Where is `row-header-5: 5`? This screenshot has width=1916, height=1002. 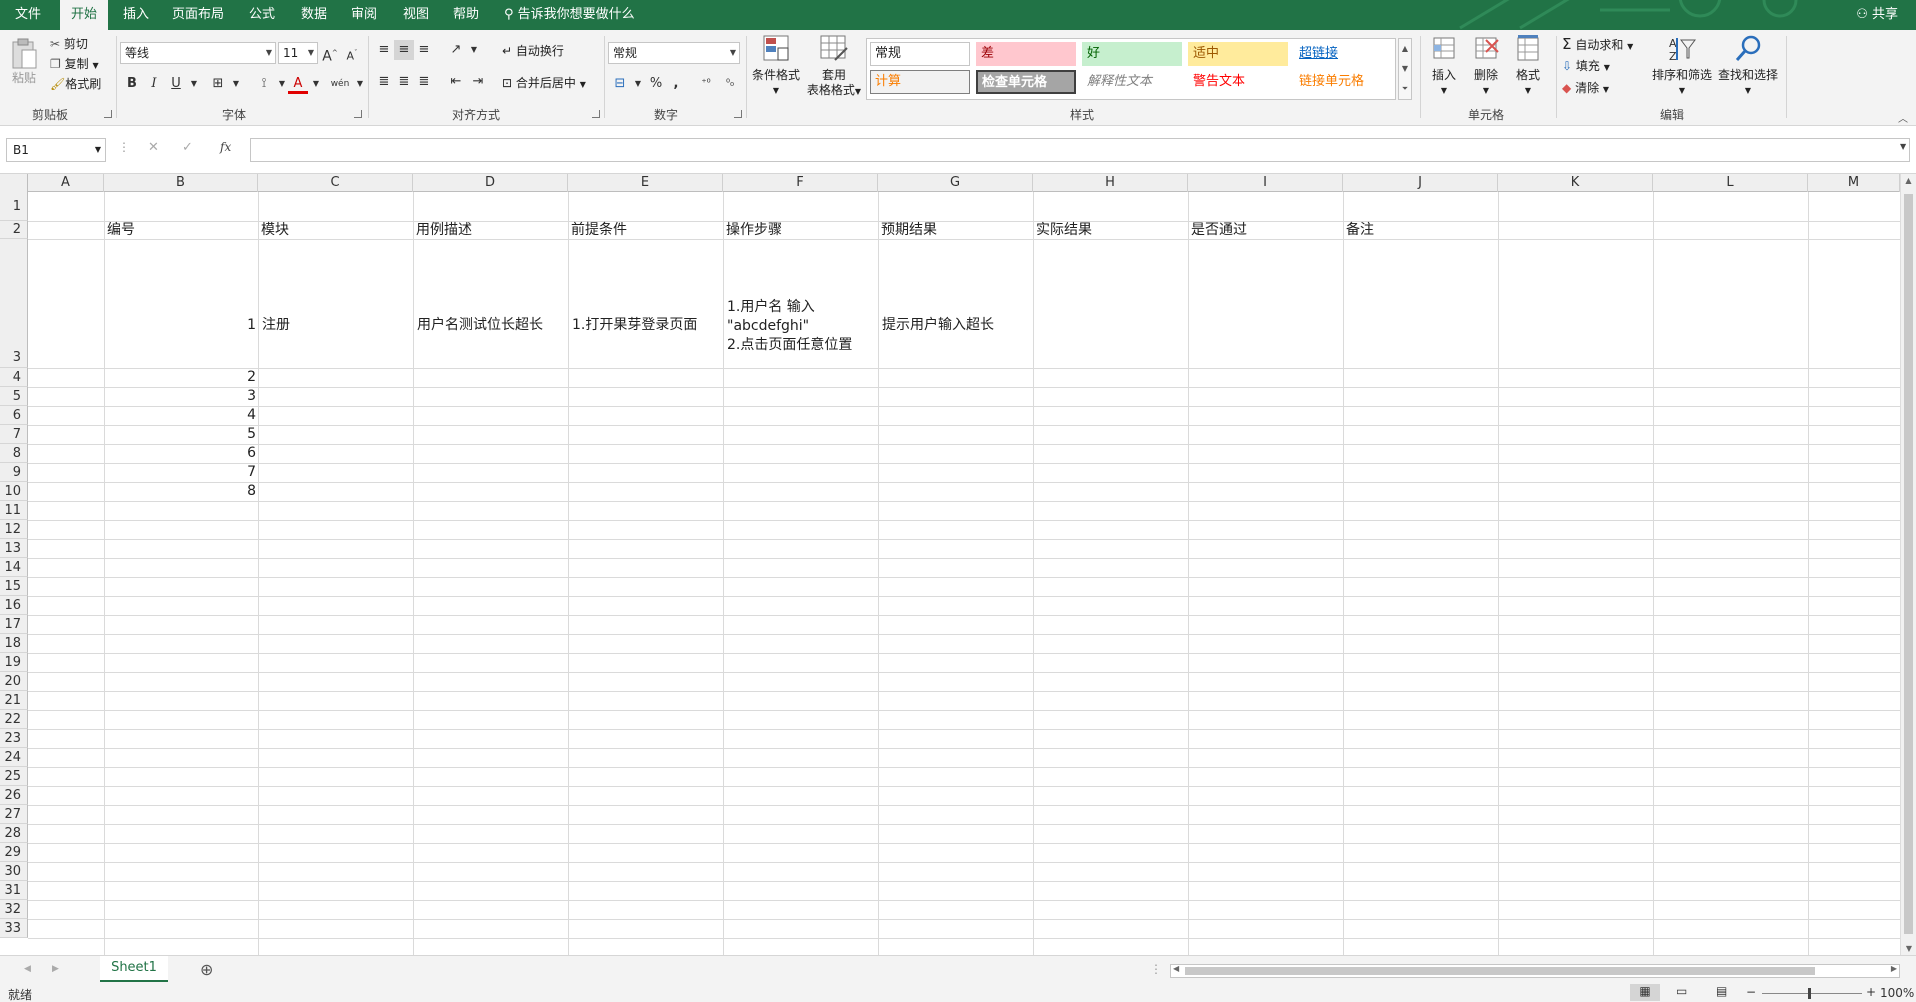 row-header-5: 5 is located at coordinates (14, 396).